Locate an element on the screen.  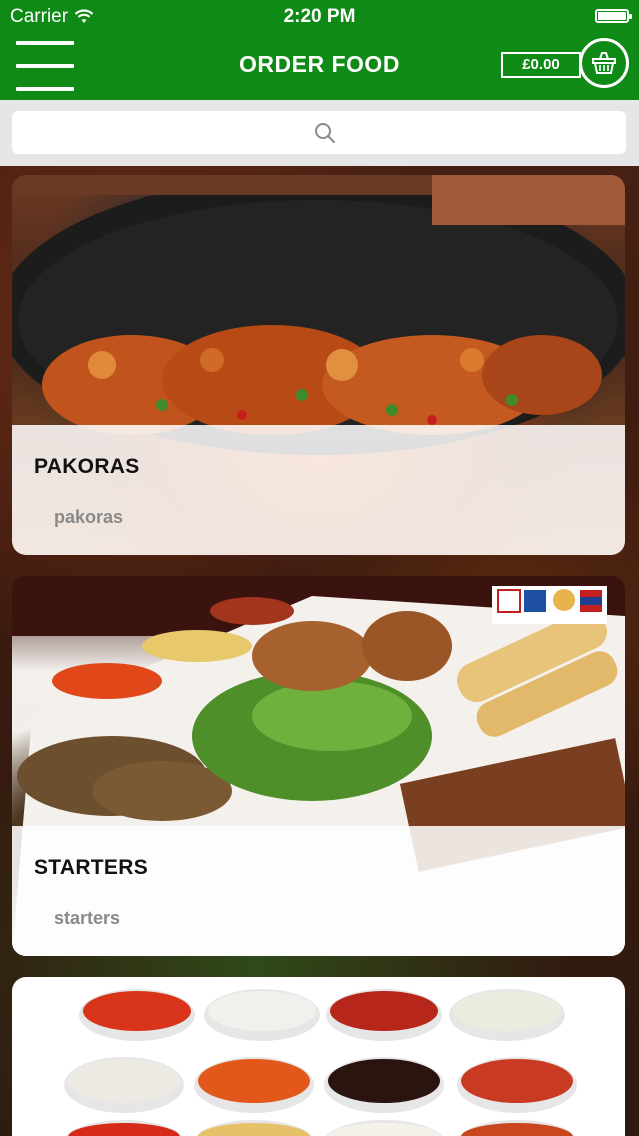
category-image-sauces is located at coordinates (318, 1056).